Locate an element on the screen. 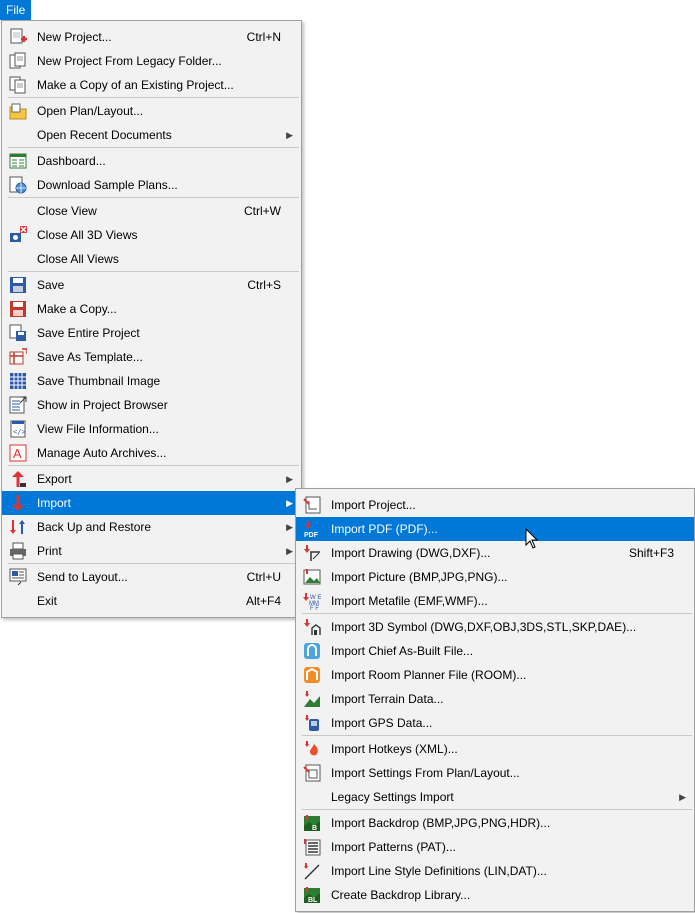 This screenshot has height=913, width=695. file-menu-item-back-up-and-restore: Back Up and Restore ▶ is located at coordinates (151, 527).